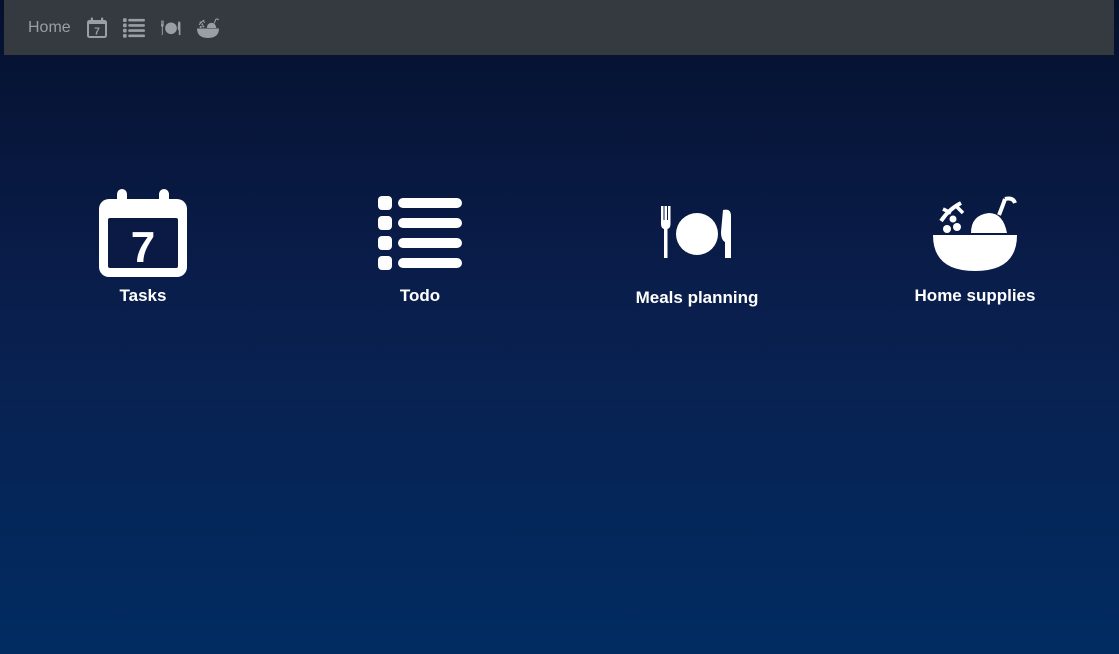  I want to click on tile-home-supplies: Home supplies, so click(975, 246).